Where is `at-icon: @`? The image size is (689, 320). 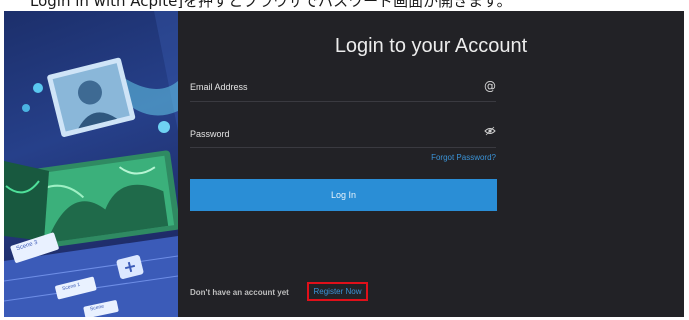 at-icon: @ is located at coordinates (490, 86).